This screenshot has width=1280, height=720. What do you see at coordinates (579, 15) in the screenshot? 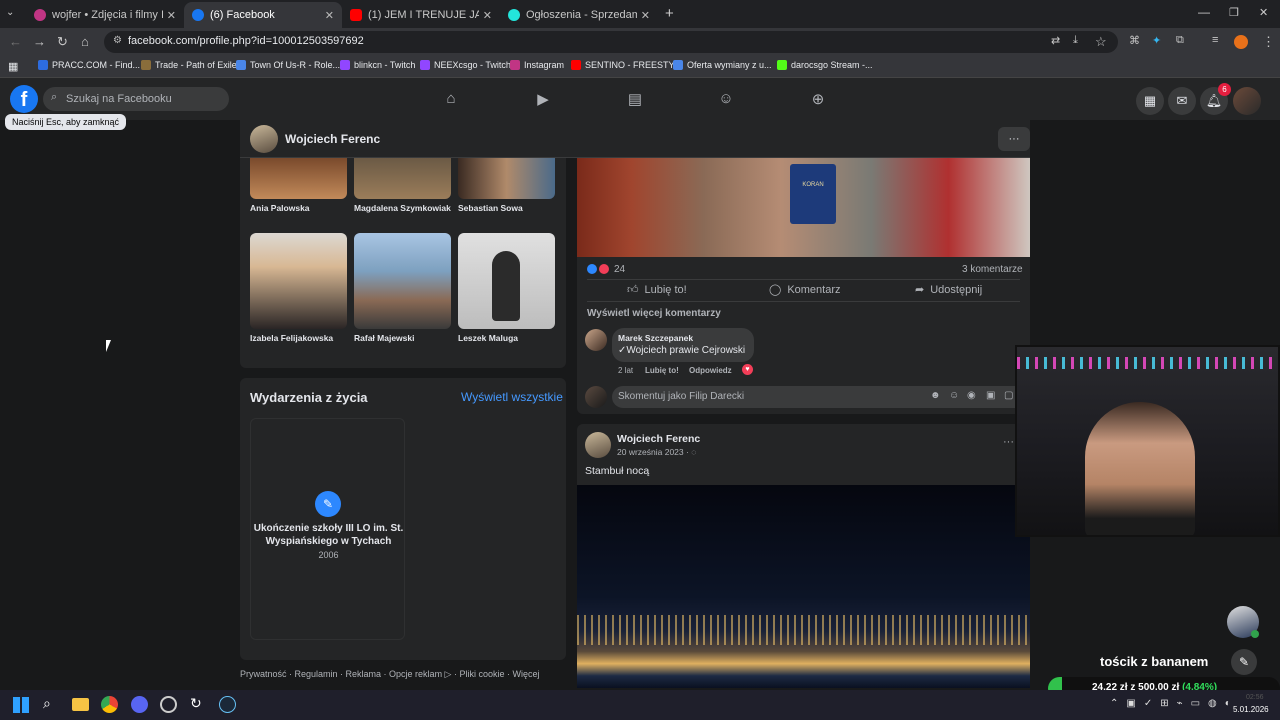
I see `tab-olx: Ogłoszenia - Sprzedam, kupię na OLX ✕` at bounding box center [579, 15].